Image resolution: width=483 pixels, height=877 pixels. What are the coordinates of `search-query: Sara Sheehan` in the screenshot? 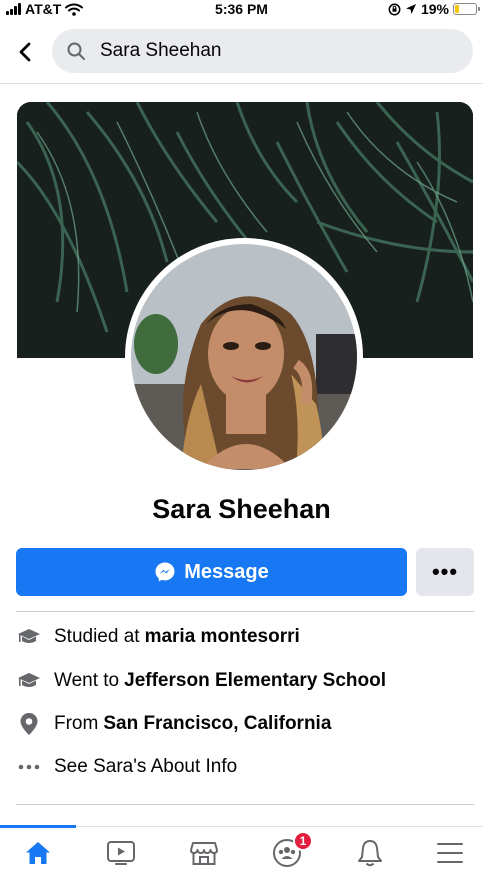 It's located at (161, 50).